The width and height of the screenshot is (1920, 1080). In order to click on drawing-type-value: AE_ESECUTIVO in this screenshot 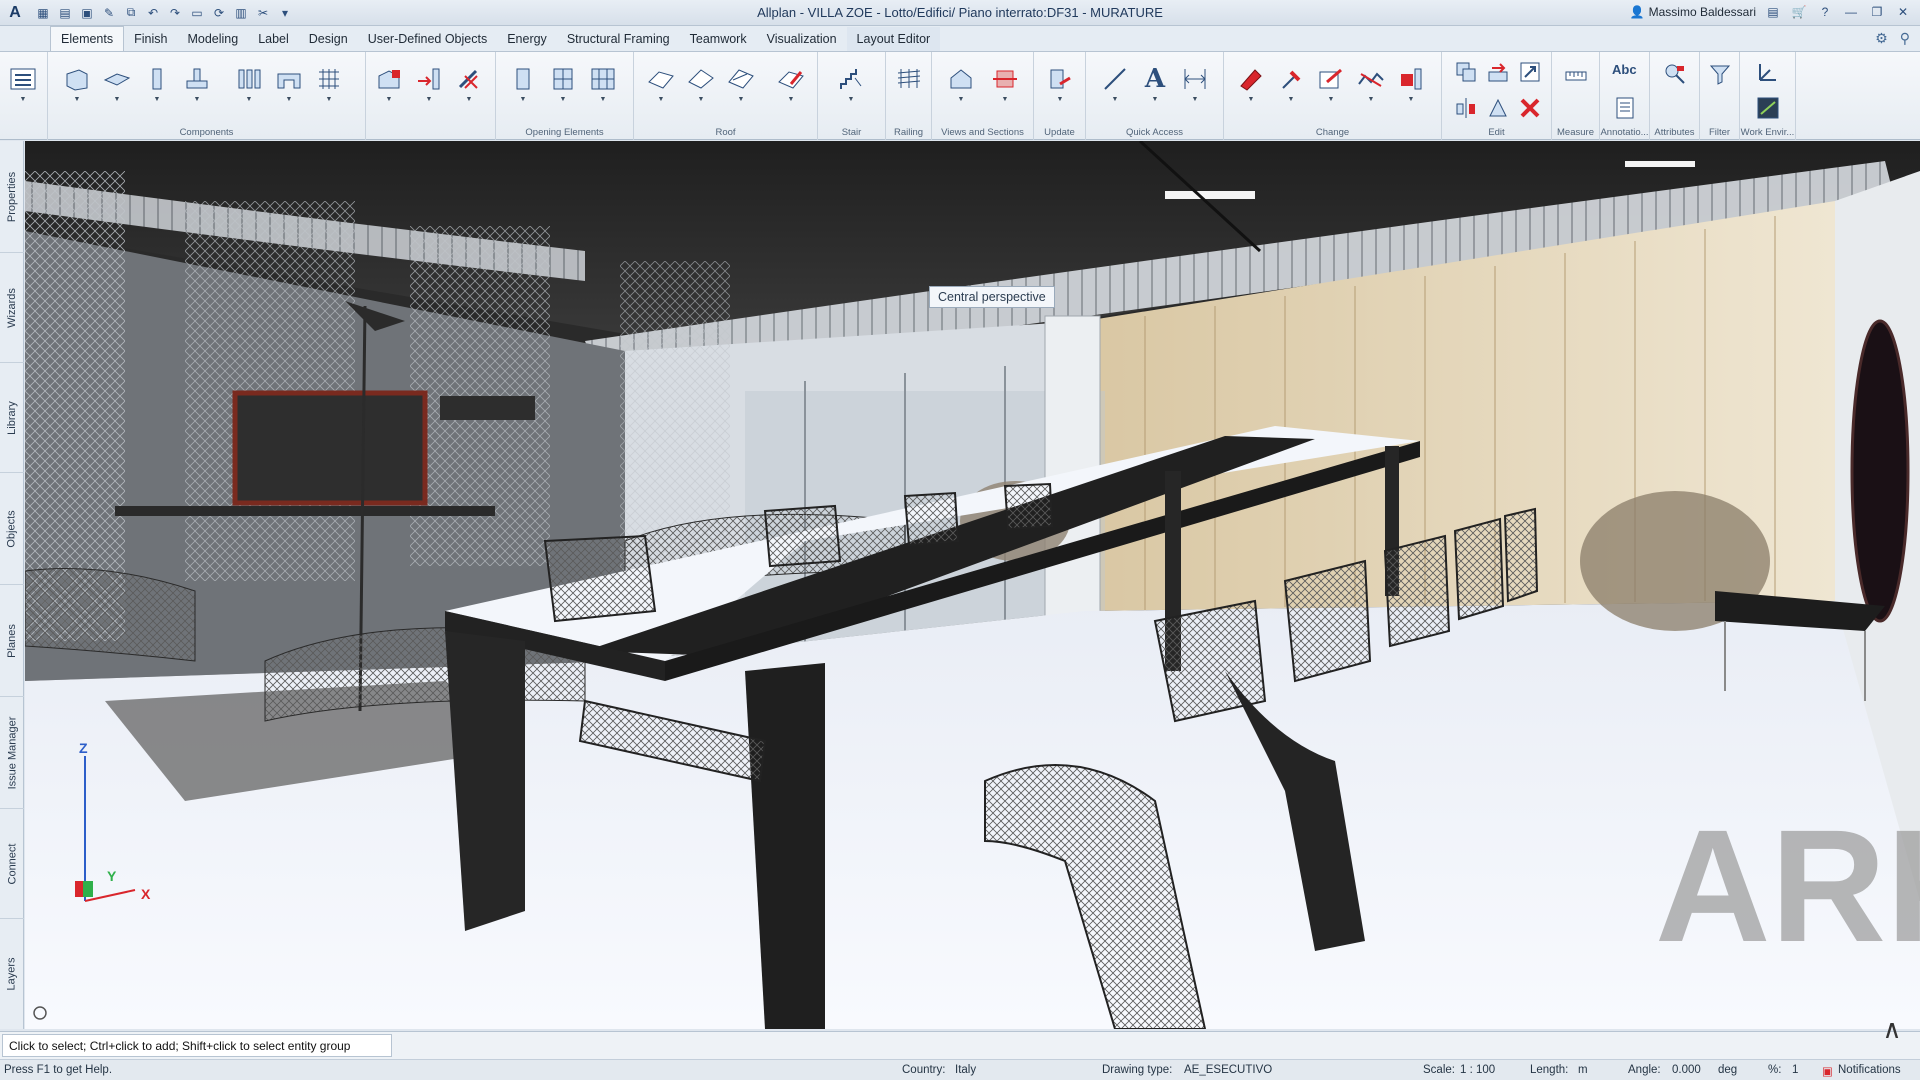, I will do `click(1228, 1070)`.